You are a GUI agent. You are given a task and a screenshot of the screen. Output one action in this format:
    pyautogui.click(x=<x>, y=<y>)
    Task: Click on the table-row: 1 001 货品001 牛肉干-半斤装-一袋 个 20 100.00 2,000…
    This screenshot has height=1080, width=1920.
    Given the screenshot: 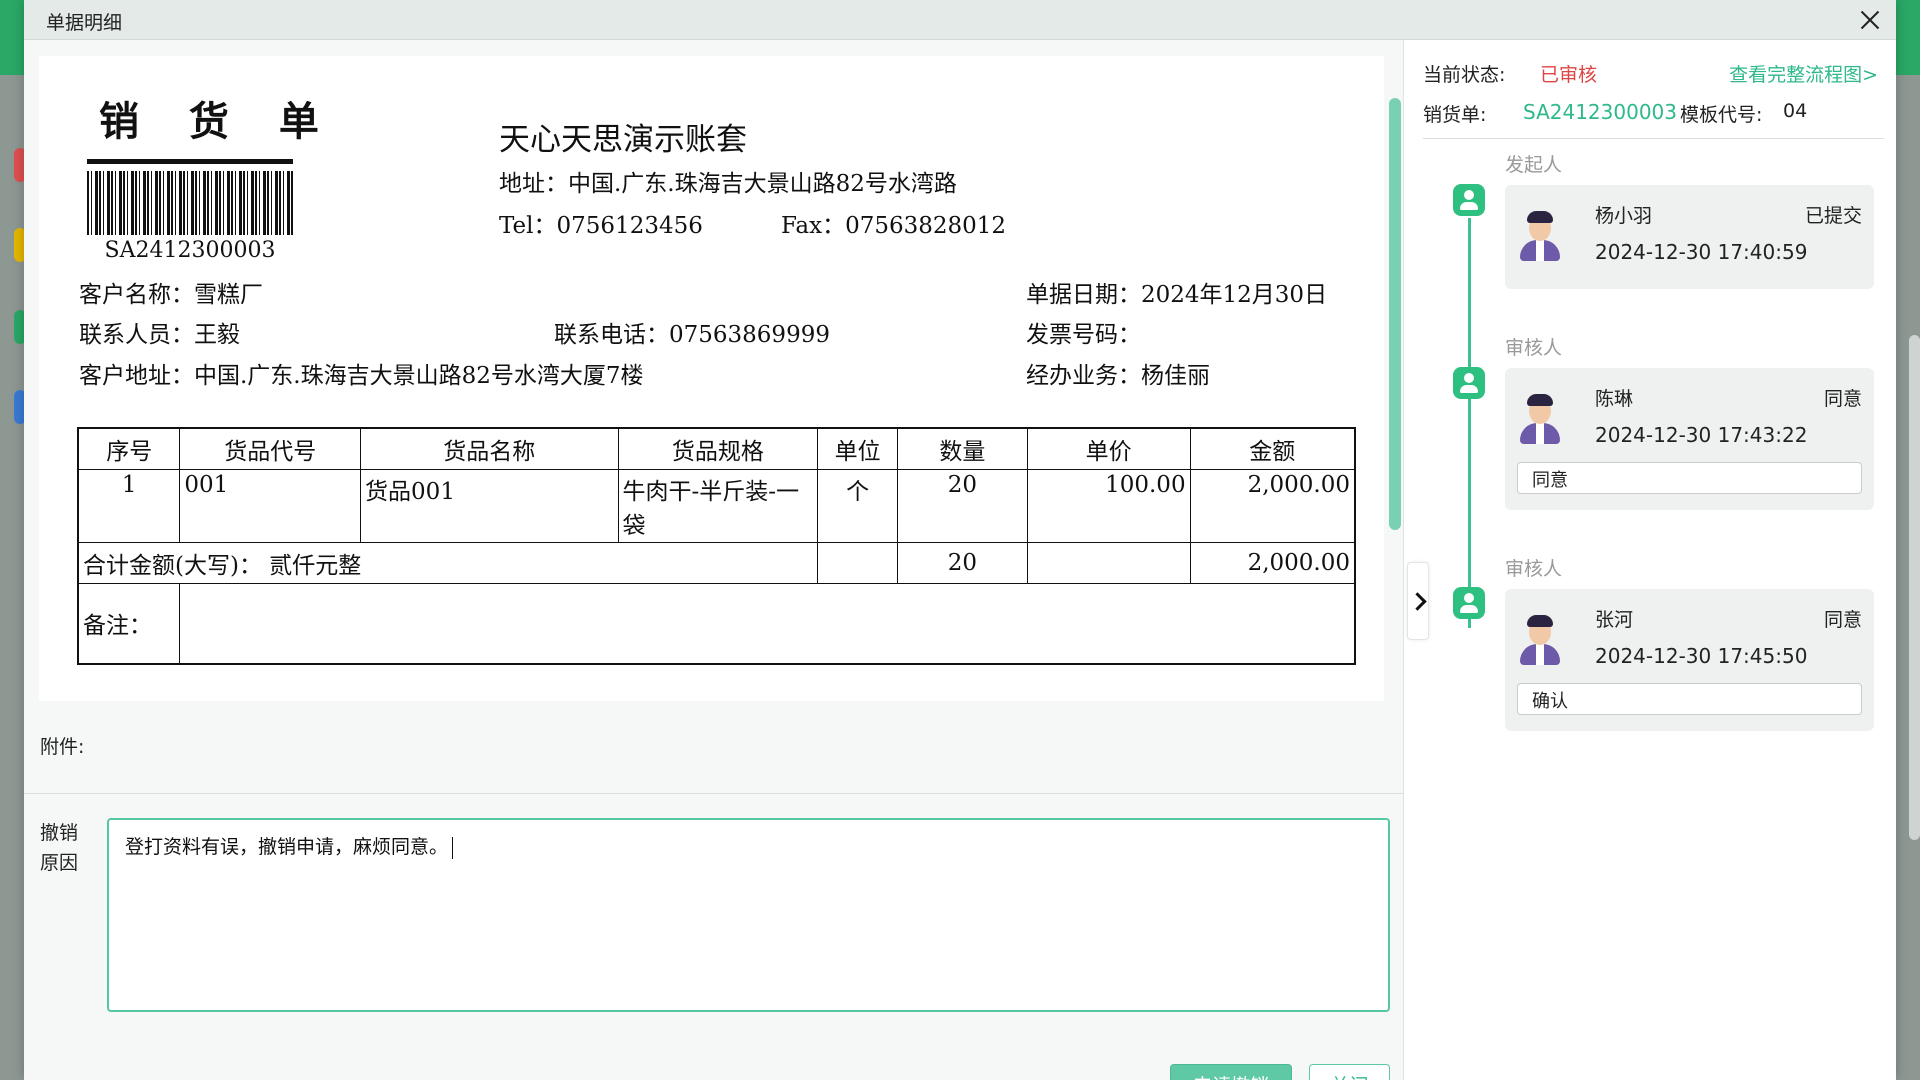 What is the action you would take?
    pyautogui.click(x=716, y=505)
    